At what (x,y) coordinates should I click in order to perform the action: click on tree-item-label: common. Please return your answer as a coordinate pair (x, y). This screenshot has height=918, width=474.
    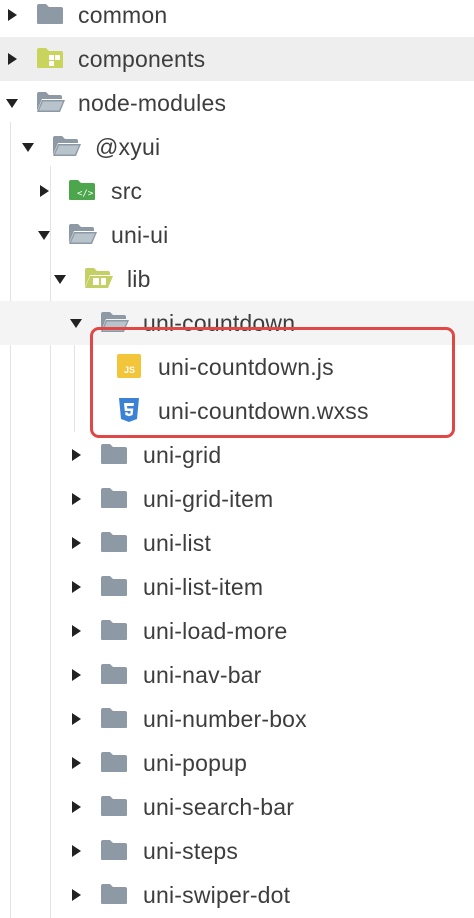
    Looking at the image, I should click on (123, 15).